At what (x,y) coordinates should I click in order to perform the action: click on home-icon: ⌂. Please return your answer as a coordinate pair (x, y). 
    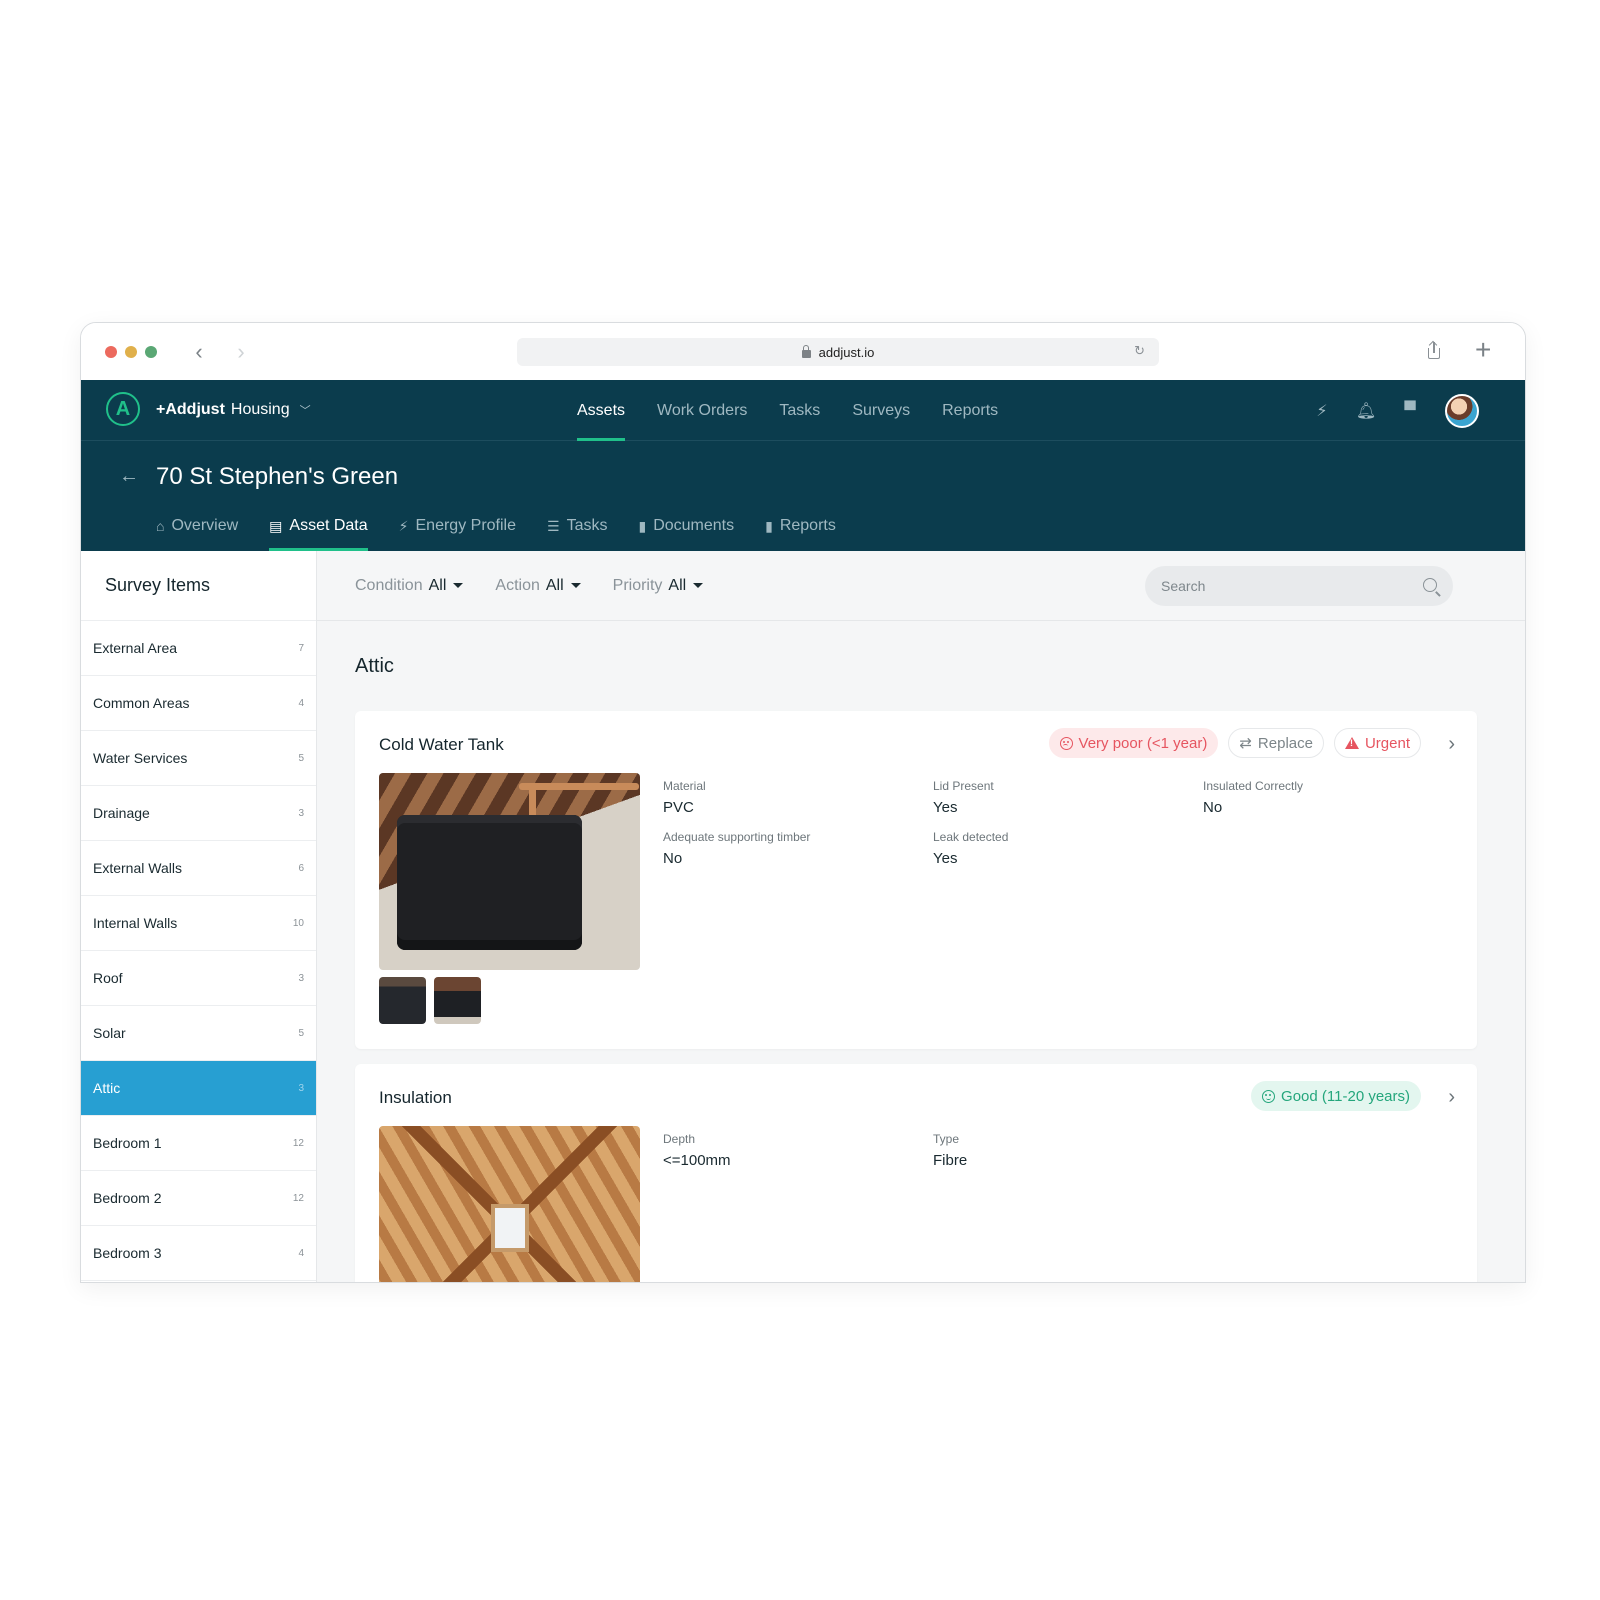
    Looking at the image, I should click on (160, 526).